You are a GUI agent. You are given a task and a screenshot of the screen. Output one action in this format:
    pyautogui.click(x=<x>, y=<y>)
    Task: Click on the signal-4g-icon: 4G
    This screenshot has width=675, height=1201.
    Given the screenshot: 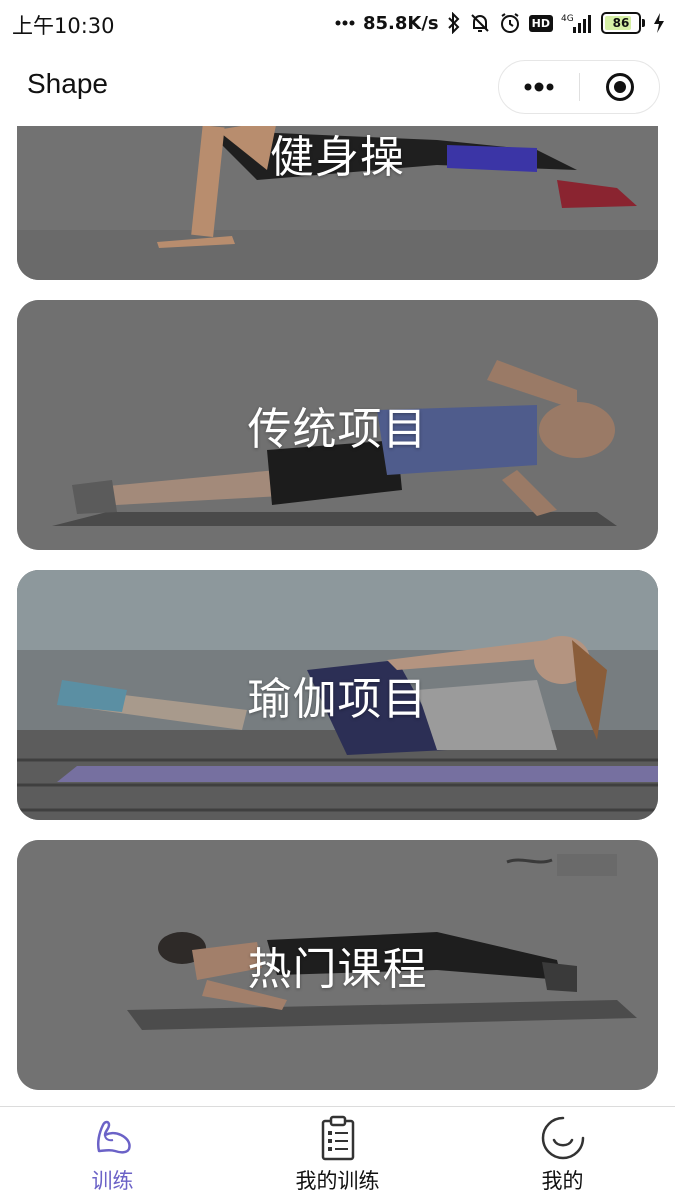 What is the action you would take?
    pyautogui.click(x=577, y=23)
    